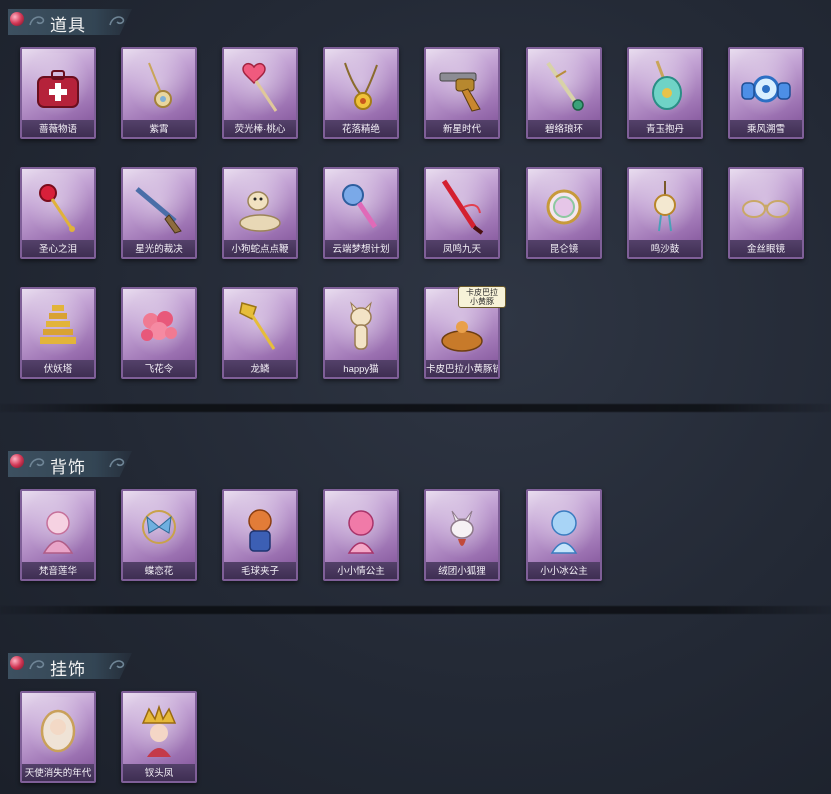 Image resolution: width=831 pixels, height=794 pixels. Describe the element at coordinates (462, 207) in the screenshot. I see `phoenix-blade-icon` at that location.